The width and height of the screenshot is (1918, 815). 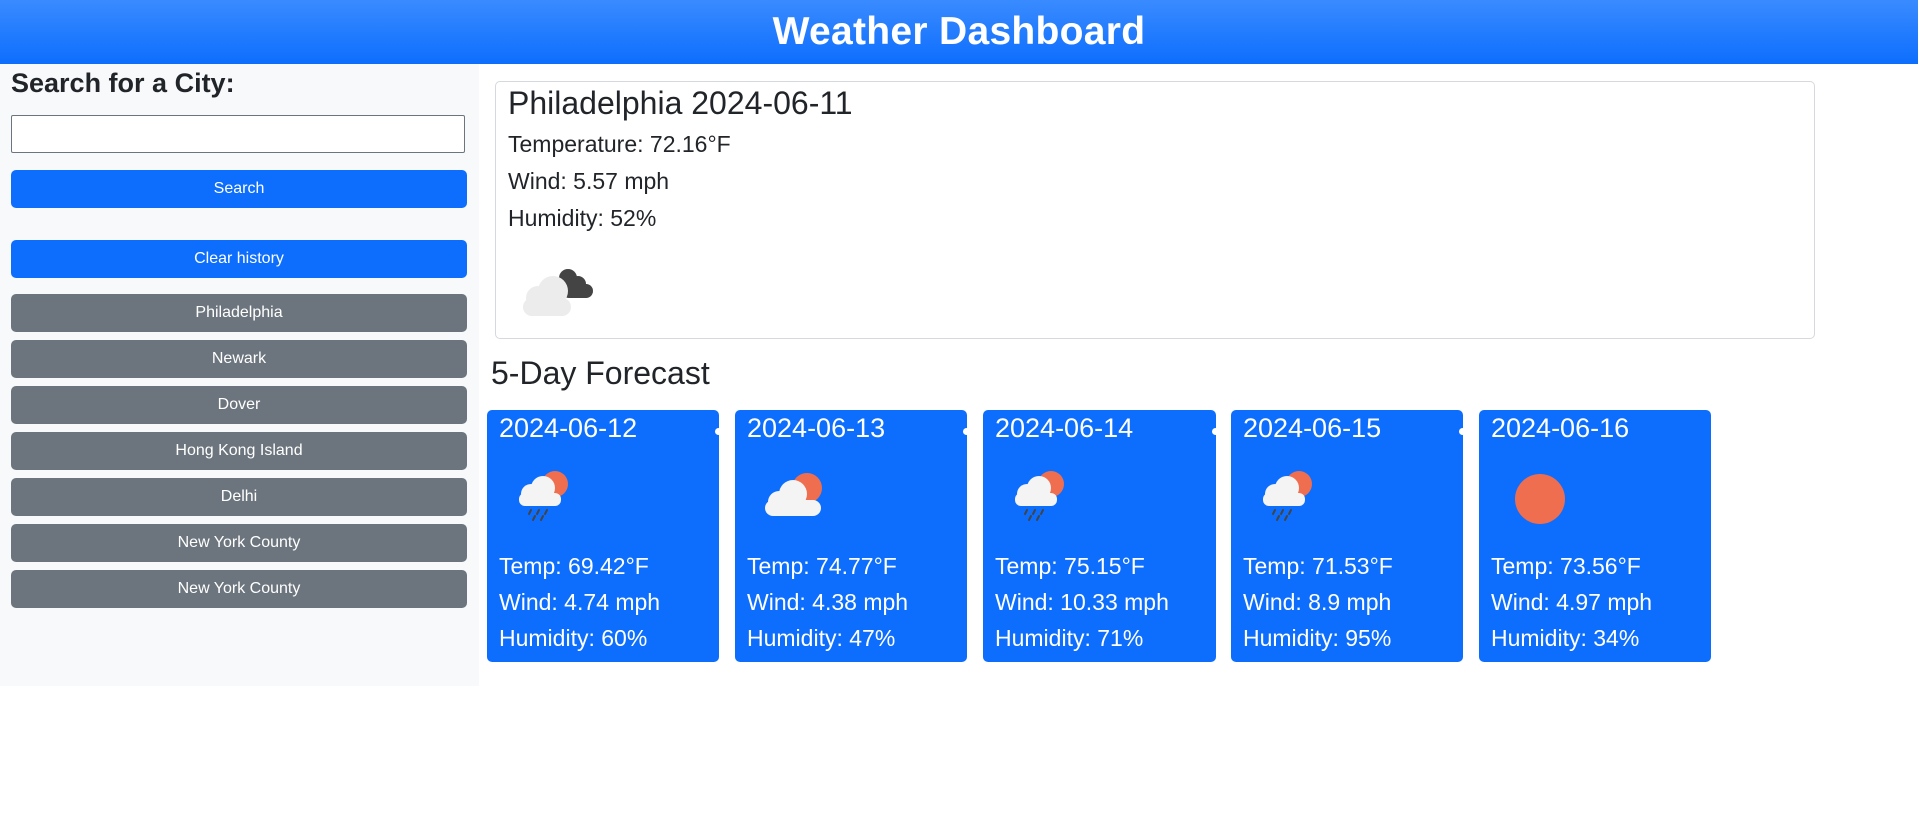 What do you see at coordinates (580, 602) in the screenshot?
I see `forecast-wind: Wind: 4.74 mph` at bounding box center [580, 602].